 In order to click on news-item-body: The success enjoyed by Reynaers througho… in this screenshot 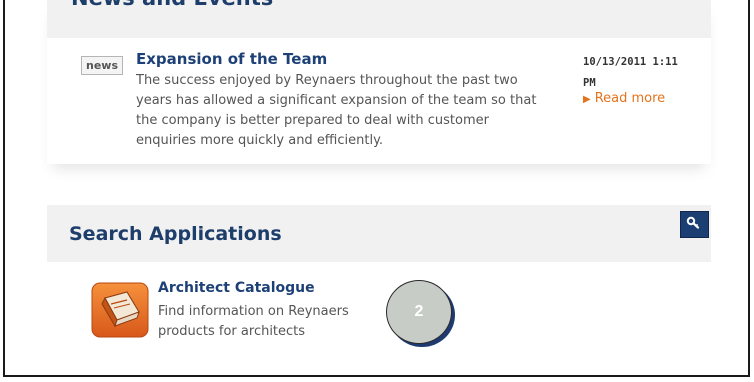, I will do `click(336, 110)`.